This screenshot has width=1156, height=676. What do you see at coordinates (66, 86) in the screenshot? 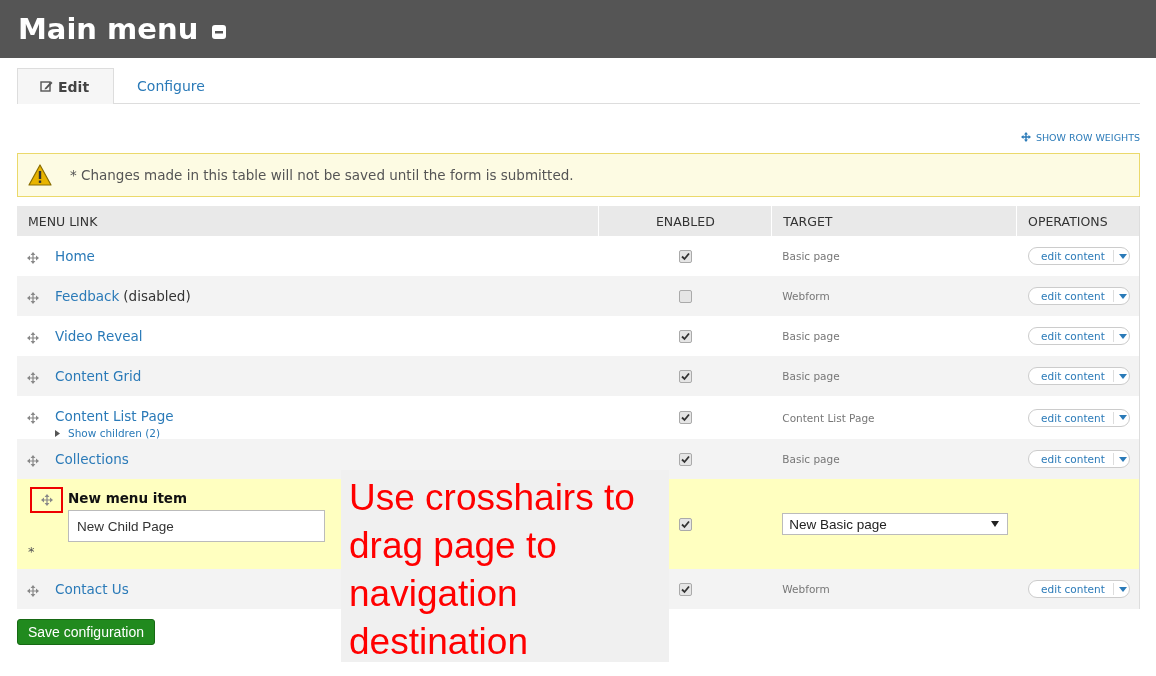
I see `tab: Edit` at bounding box center [66, 86].